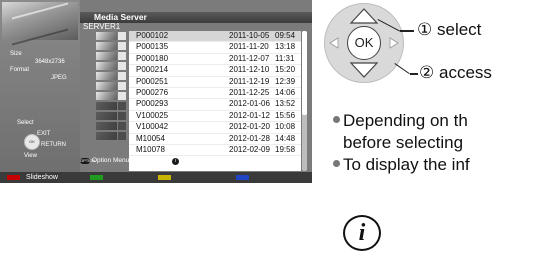 The image size is (537, 253). I want to click on file-name: P000180, so click(152, 58).